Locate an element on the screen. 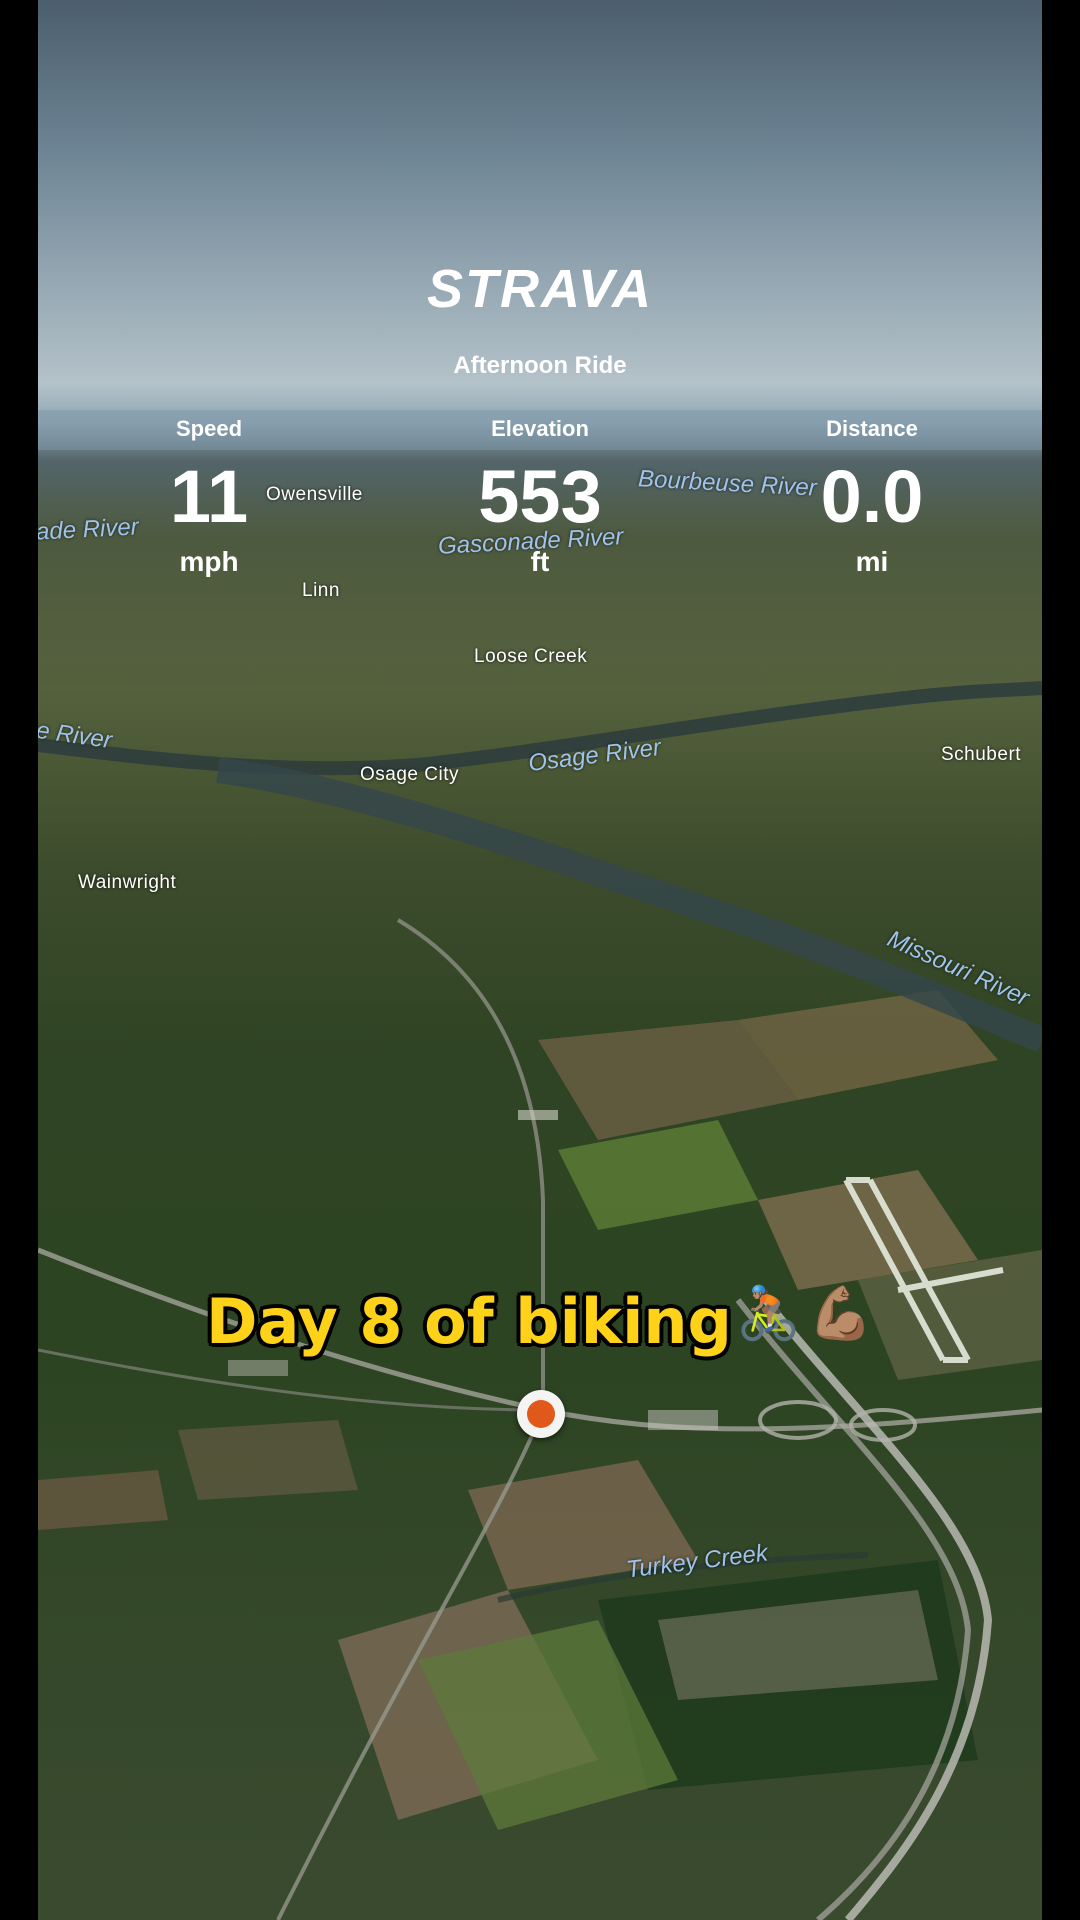 This screenshot has height=1920, width=1080. stat-speed: Speed 11 mph is located at coordinates (209, 497).